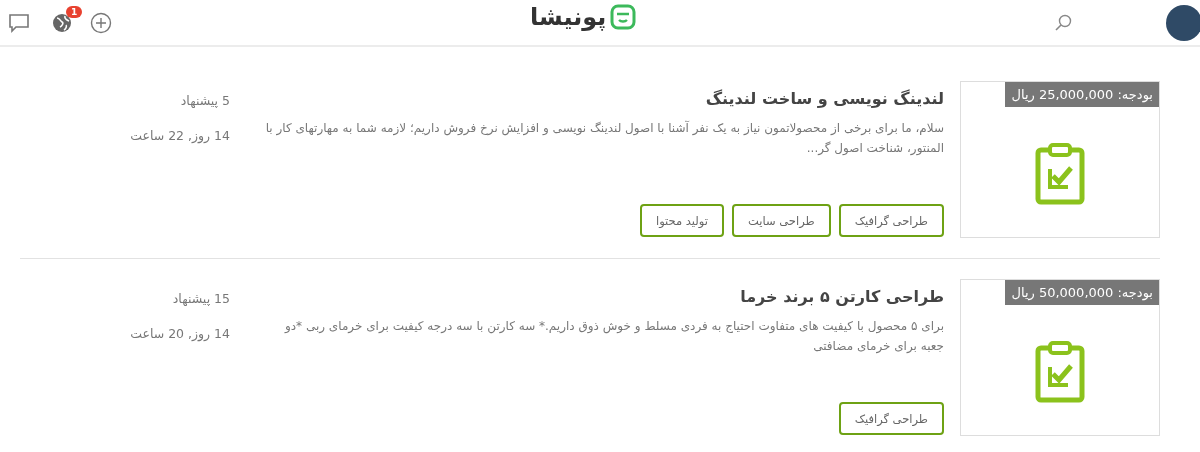  I want to click on chat-icon, so click(19, 22).